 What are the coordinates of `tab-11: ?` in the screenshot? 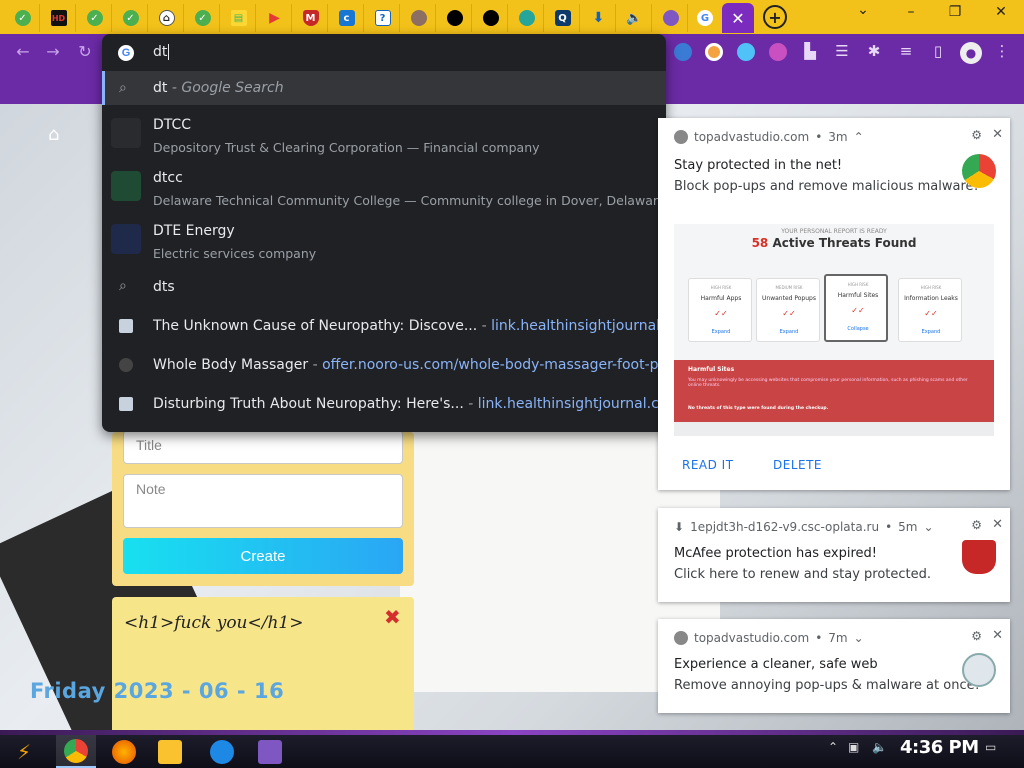 It's located at (383, 18).